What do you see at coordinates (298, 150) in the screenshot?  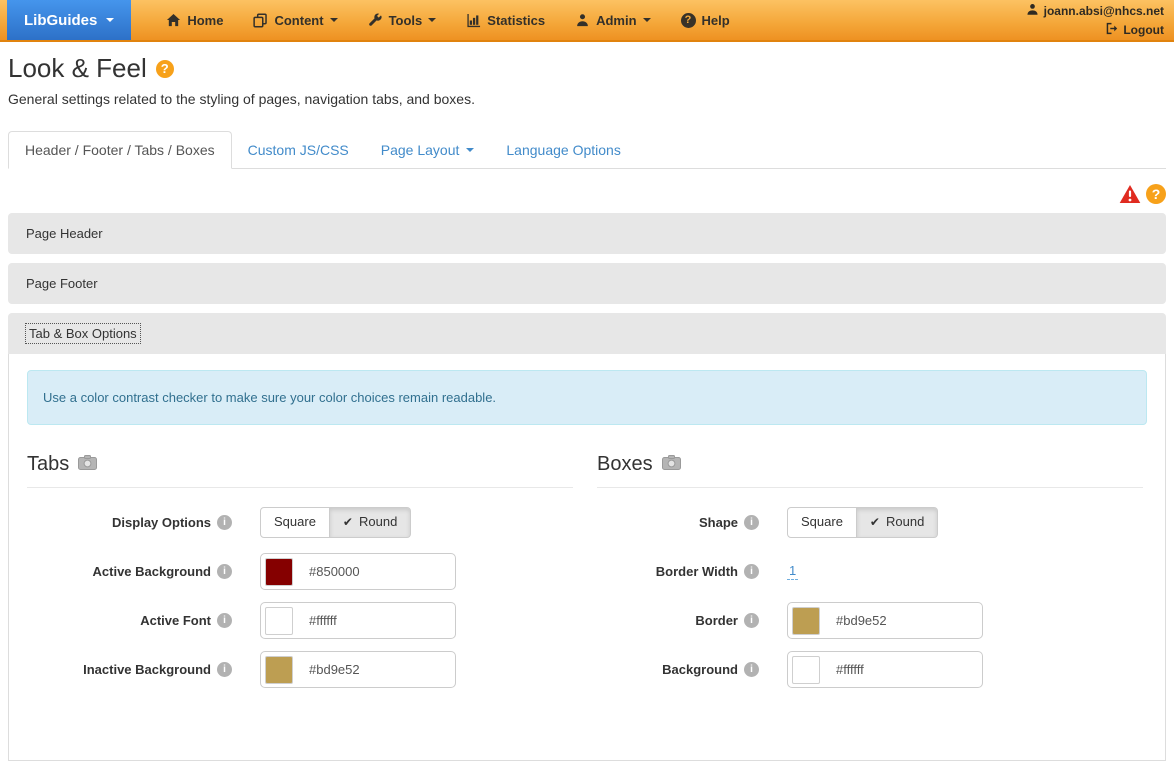 I see `tab-custom-js-css: Custom JS/CSS` at bounding box center [298, 150].